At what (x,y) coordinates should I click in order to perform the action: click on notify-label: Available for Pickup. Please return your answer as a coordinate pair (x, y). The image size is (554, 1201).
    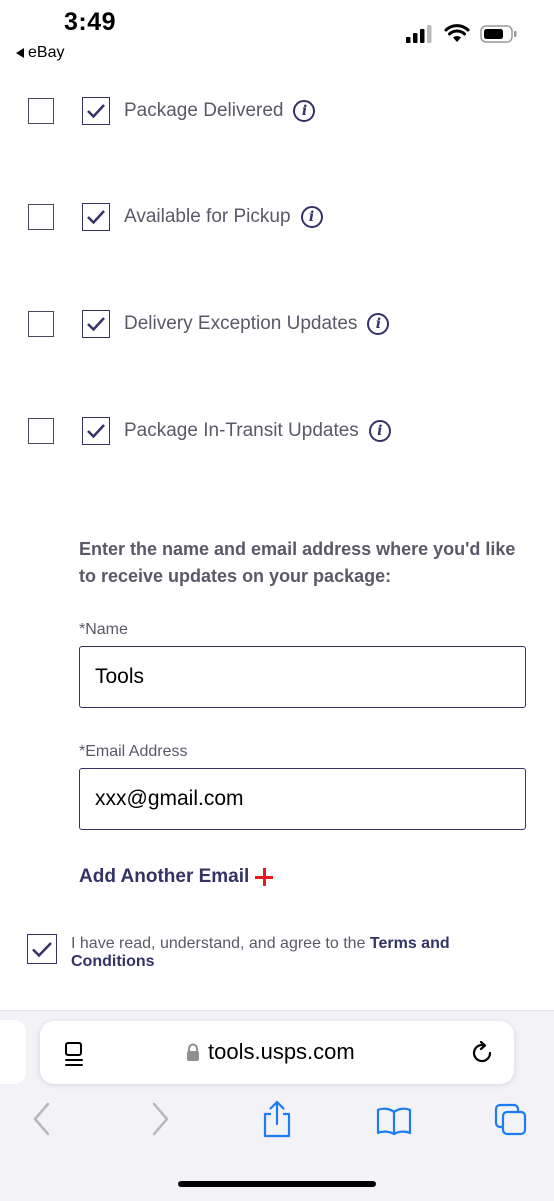
    Looking at the image, I should click on (207, 216).